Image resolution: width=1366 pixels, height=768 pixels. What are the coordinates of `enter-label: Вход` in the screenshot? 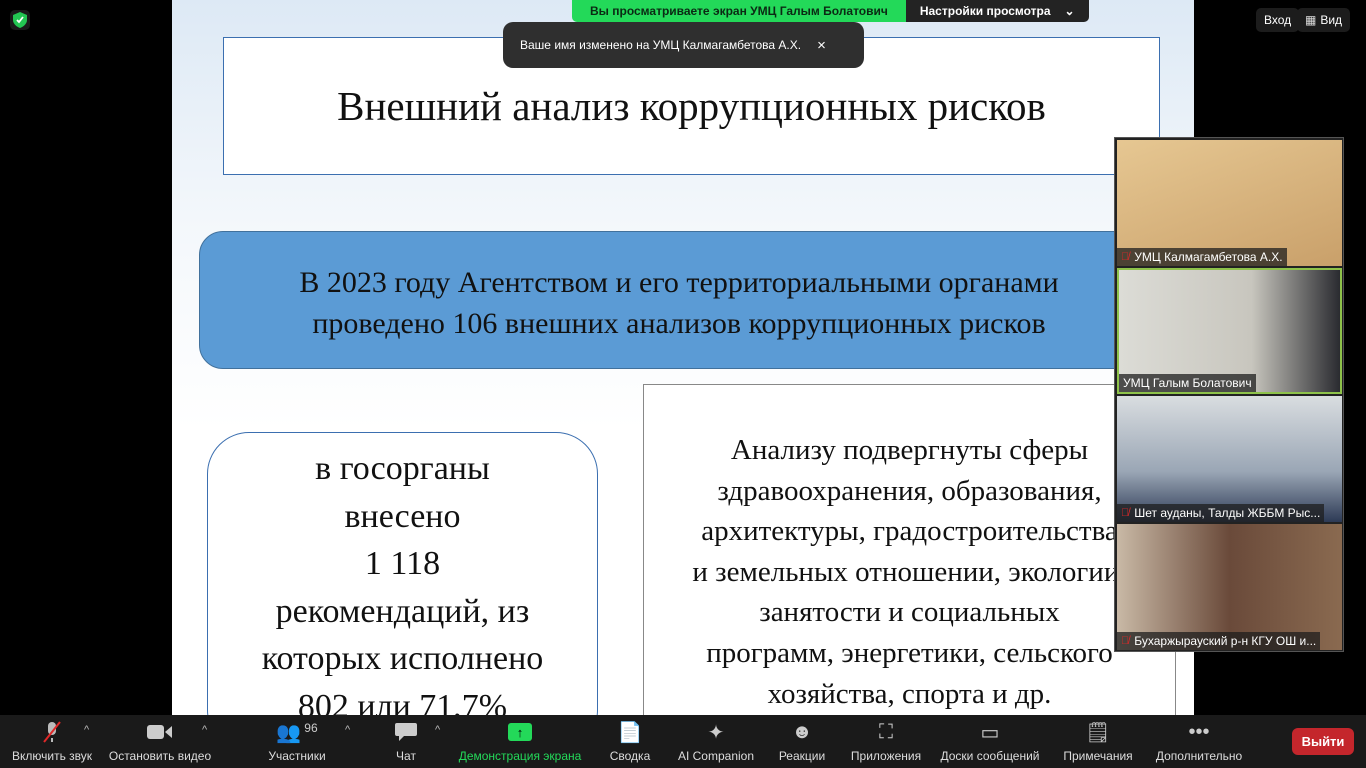 It's located at (1278, 20).